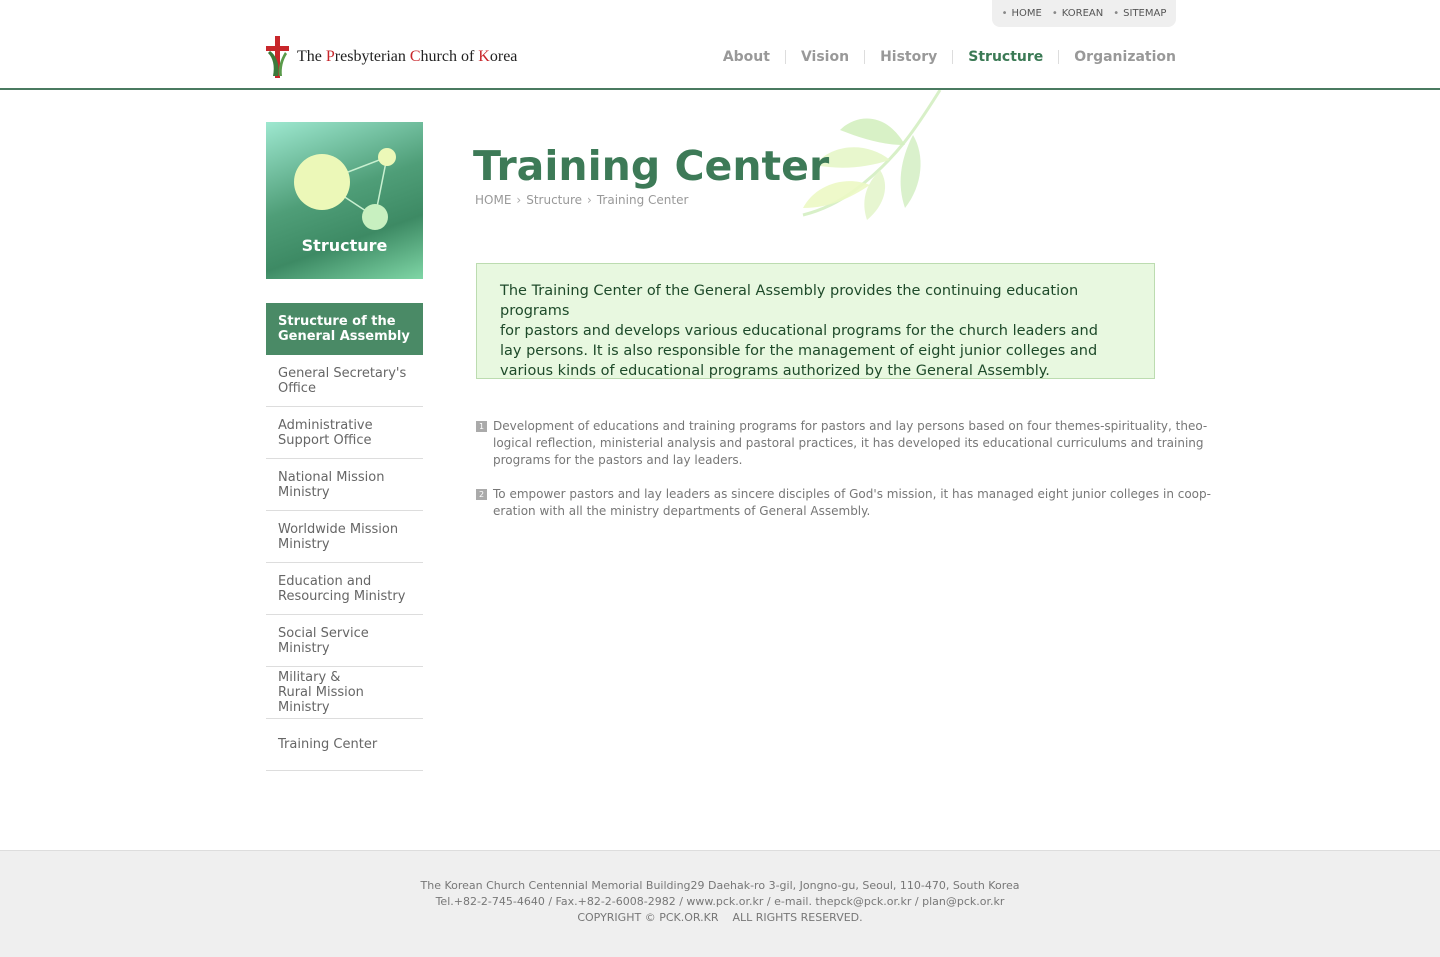 The width and height of the screenshot is (1440, 957). Describe the element at coordinates (277, 57) in the screenshot. I see `cross-logo-icon` at that location.